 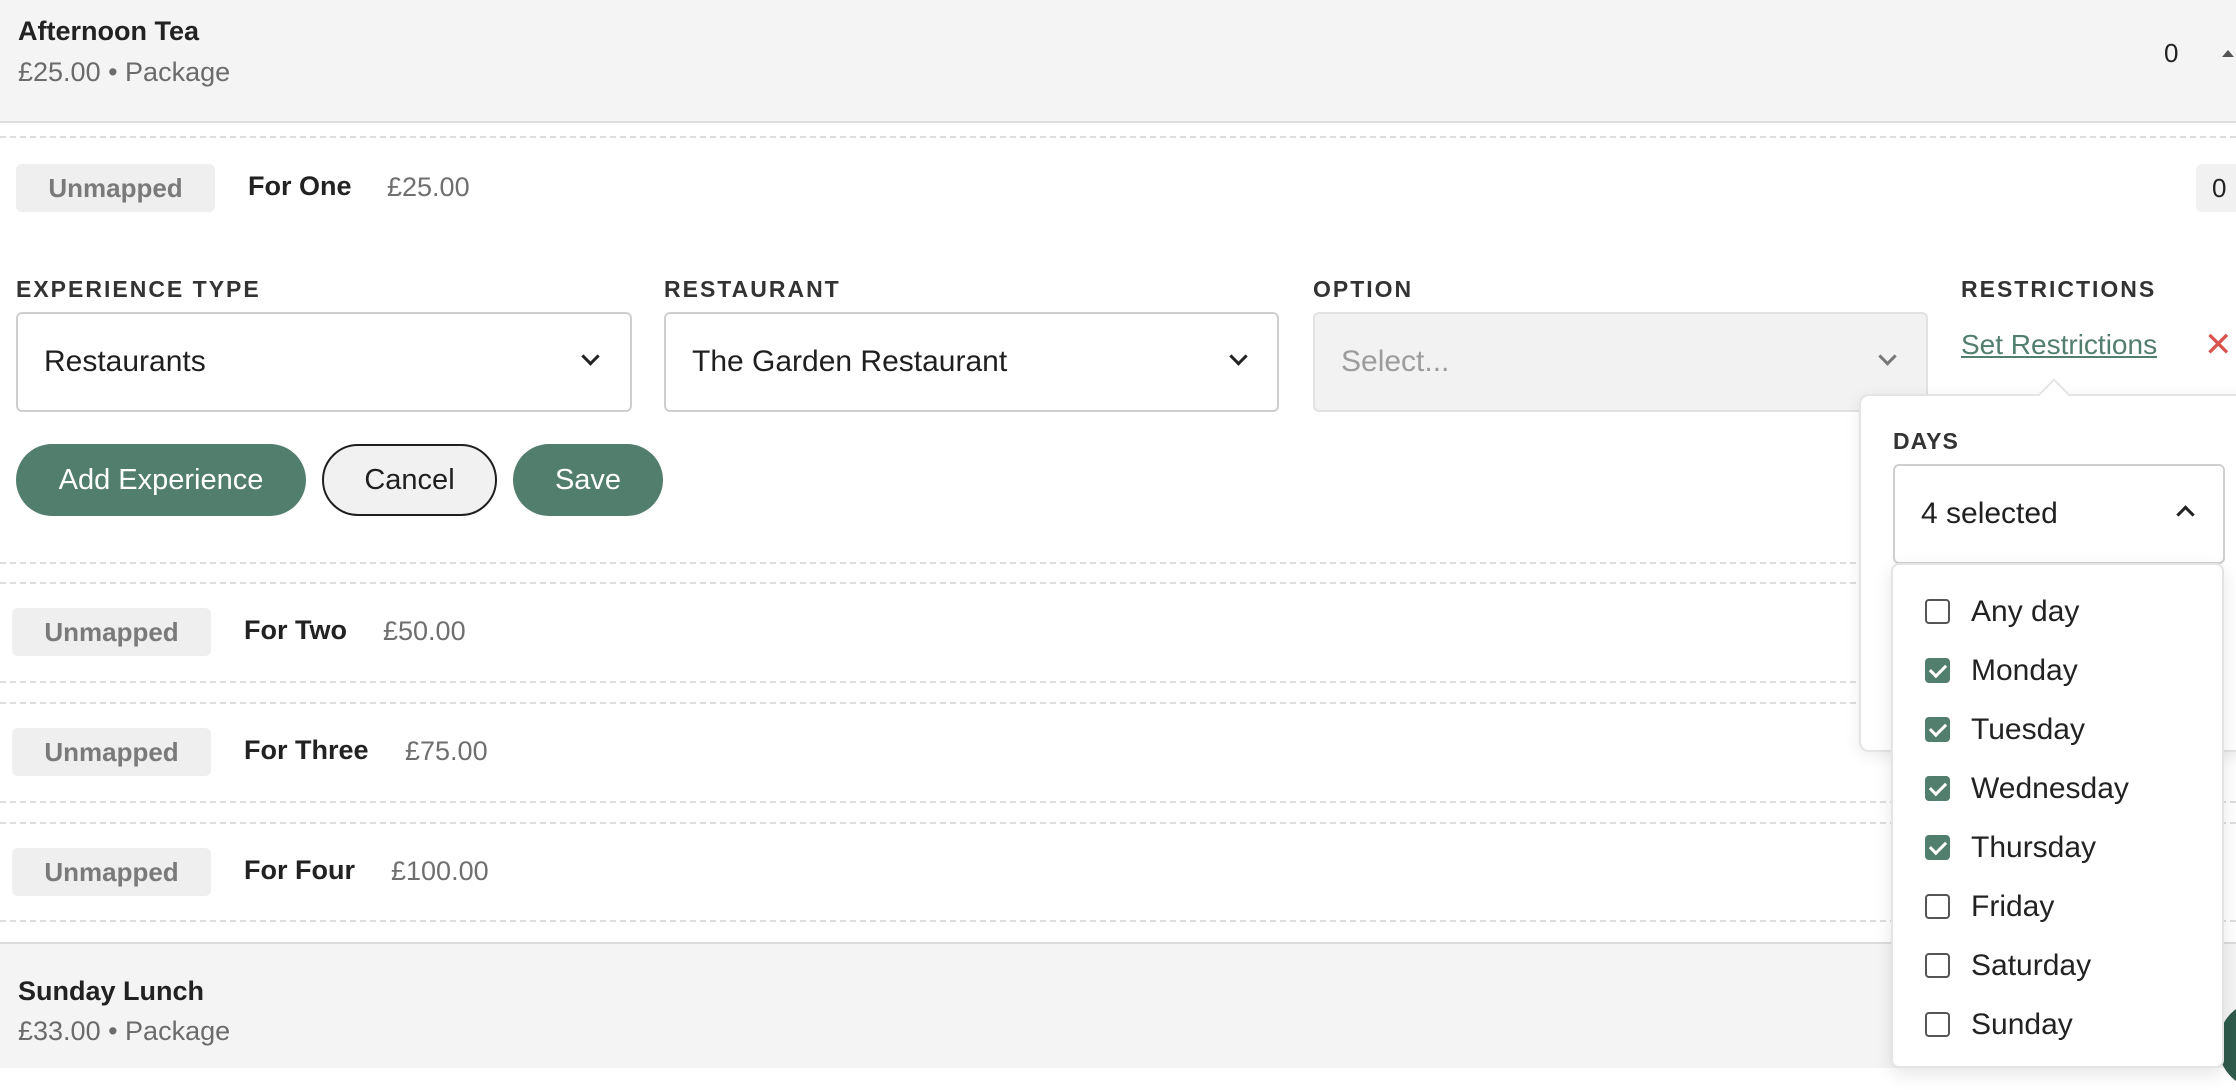 I want to click on package-subtitle: £25.00 • Package, so click(x=124, y=72).